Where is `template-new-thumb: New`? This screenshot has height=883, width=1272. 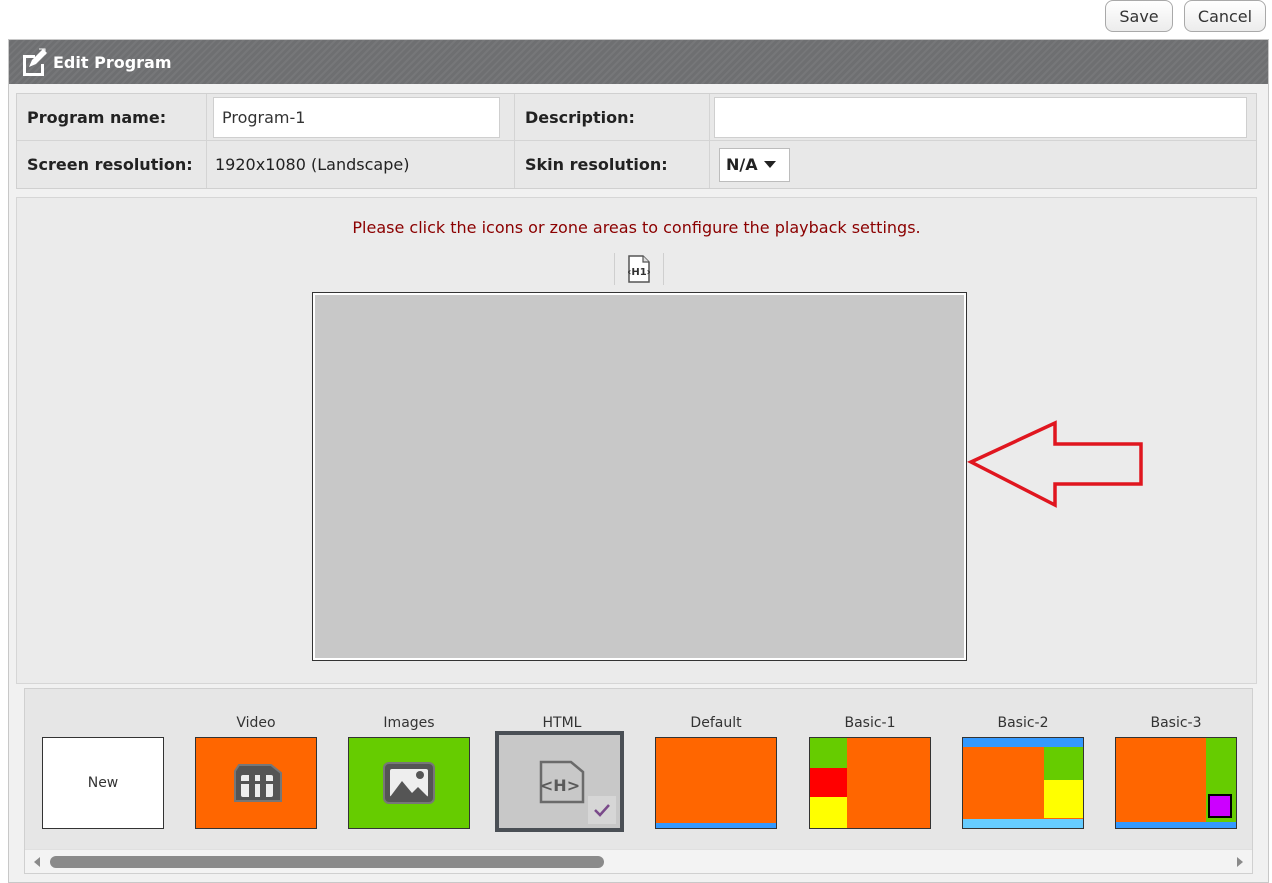
template-new-thumb: New is located at coordinates (103, 783).